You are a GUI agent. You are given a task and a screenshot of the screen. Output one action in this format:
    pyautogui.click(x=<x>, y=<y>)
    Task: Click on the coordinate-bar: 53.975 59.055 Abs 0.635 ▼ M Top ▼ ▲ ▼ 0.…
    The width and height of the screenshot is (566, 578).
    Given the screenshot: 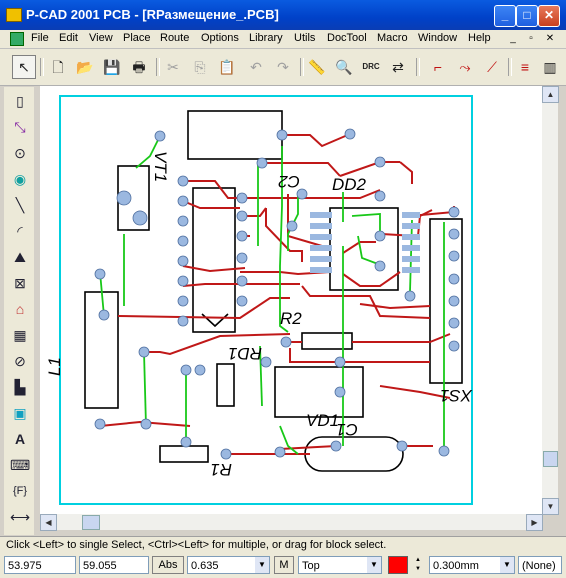 What is the action you would take?
    pyautogui.click(x=283, y=565)
    